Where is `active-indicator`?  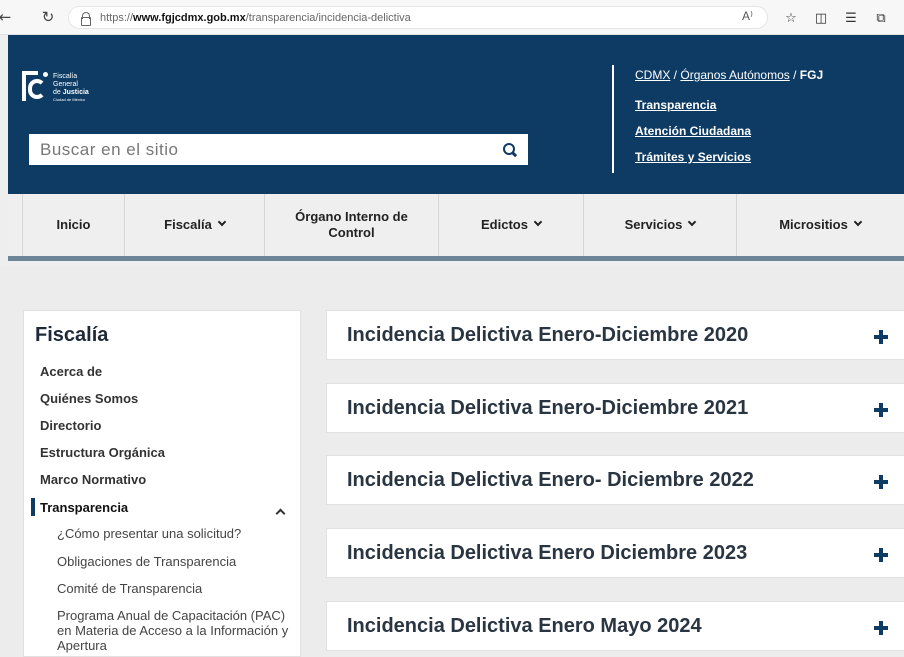 active-indicator is located at coordinates (33, 507).